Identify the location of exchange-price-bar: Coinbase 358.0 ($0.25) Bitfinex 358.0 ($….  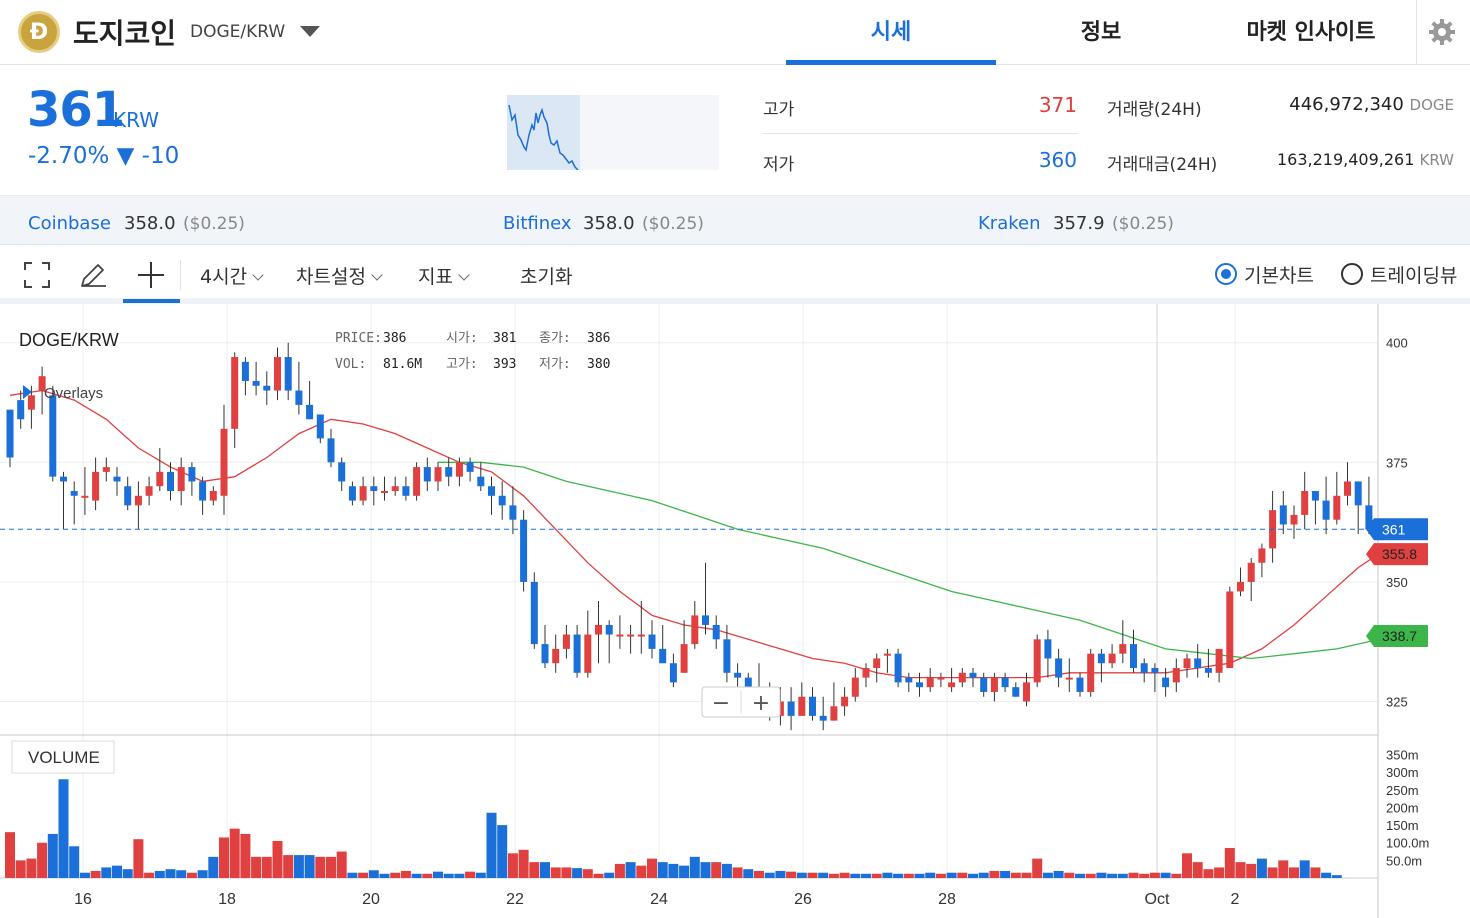
(735, 220).